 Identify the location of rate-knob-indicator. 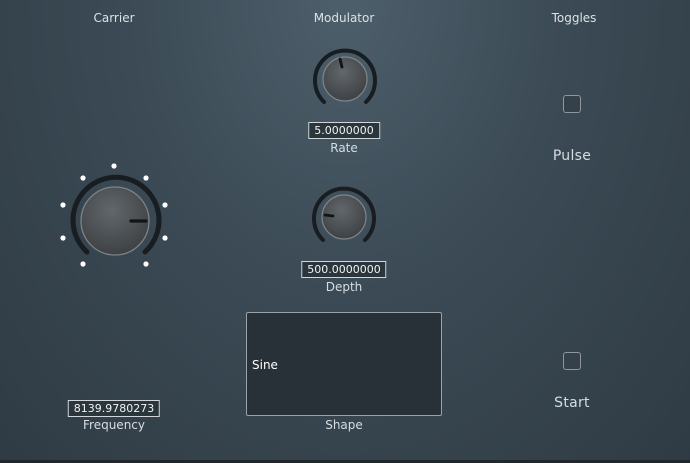
(341, 63).